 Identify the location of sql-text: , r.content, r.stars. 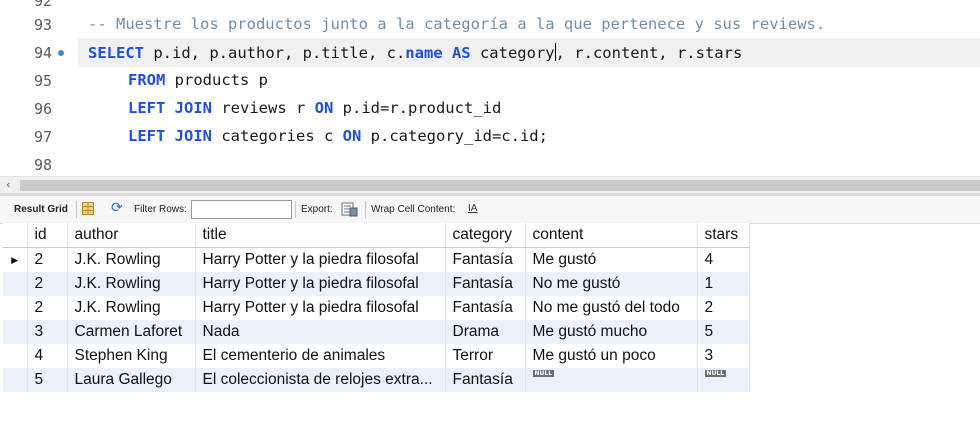
(649, 53).